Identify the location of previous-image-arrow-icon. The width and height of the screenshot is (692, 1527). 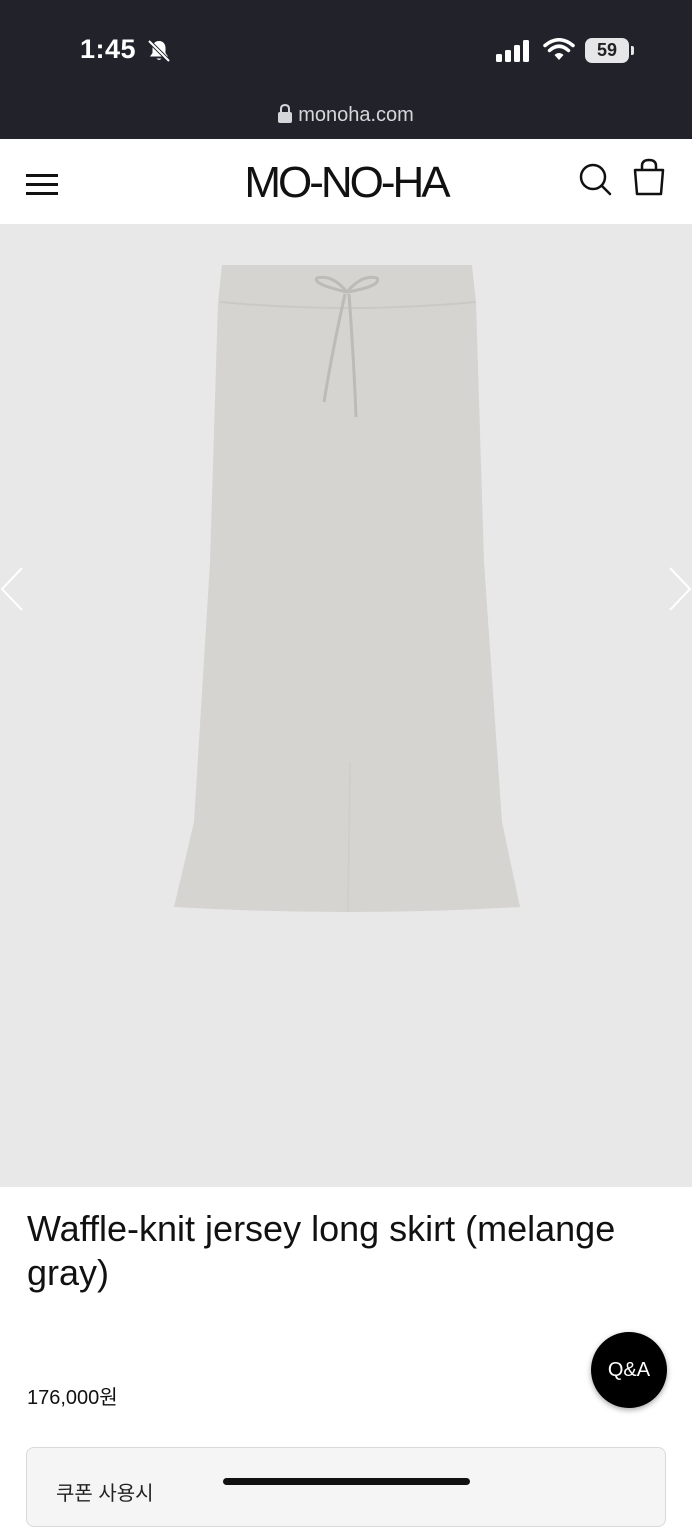
(12, 591).